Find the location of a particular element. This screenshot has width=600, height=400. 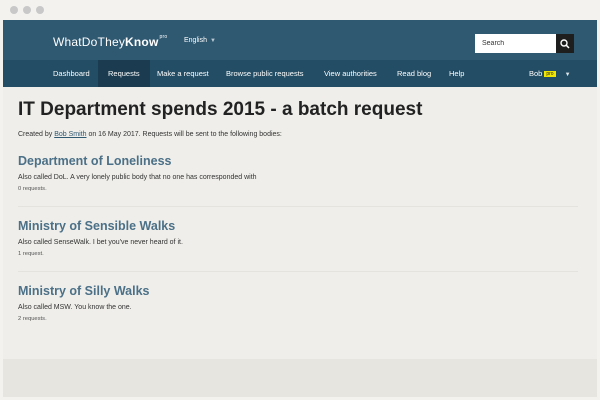

public-body-request-count: 1 request. is located at coordinates (31, 254).